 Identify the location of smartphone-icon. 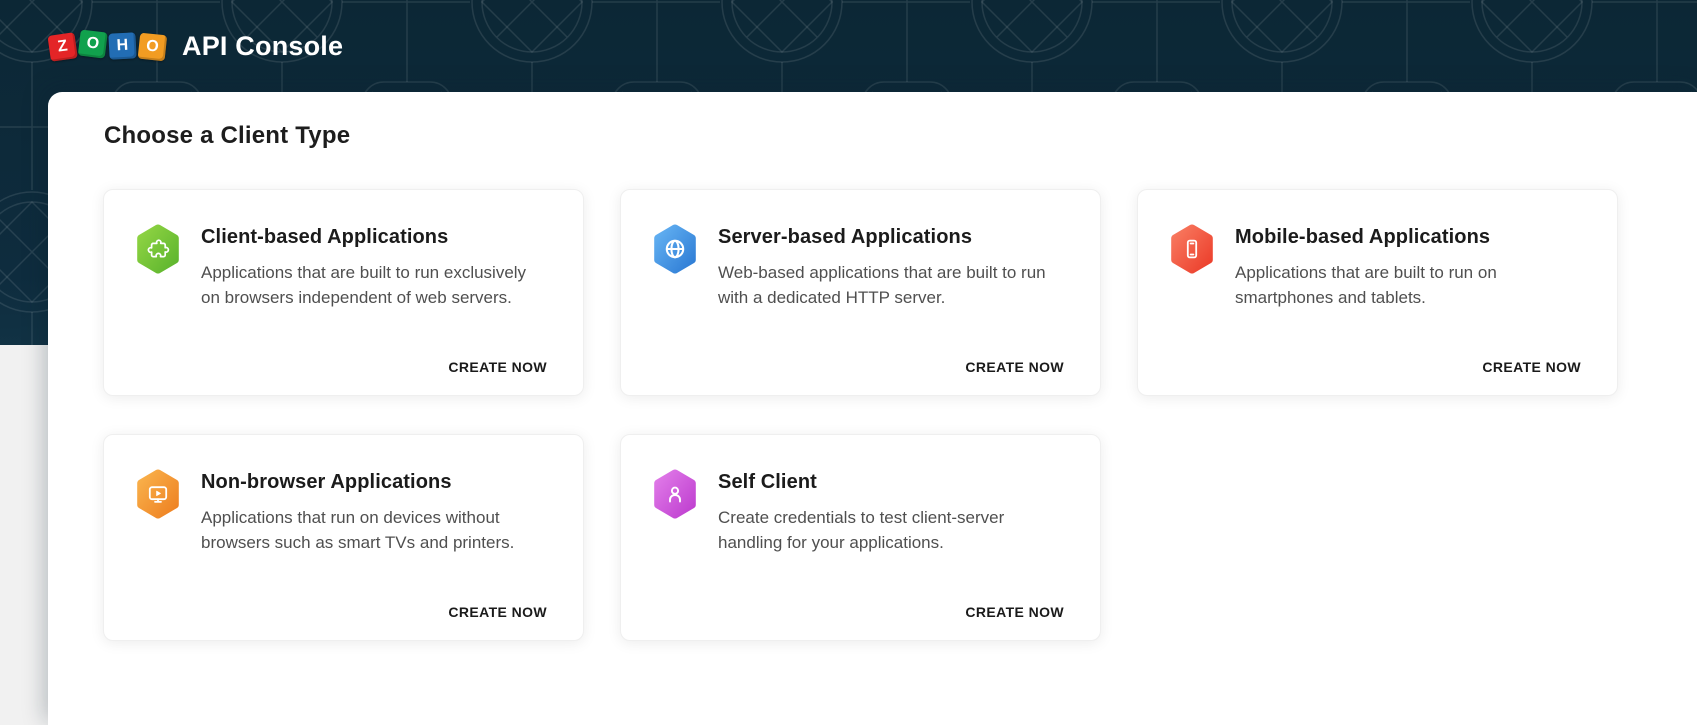
(1192, 249).